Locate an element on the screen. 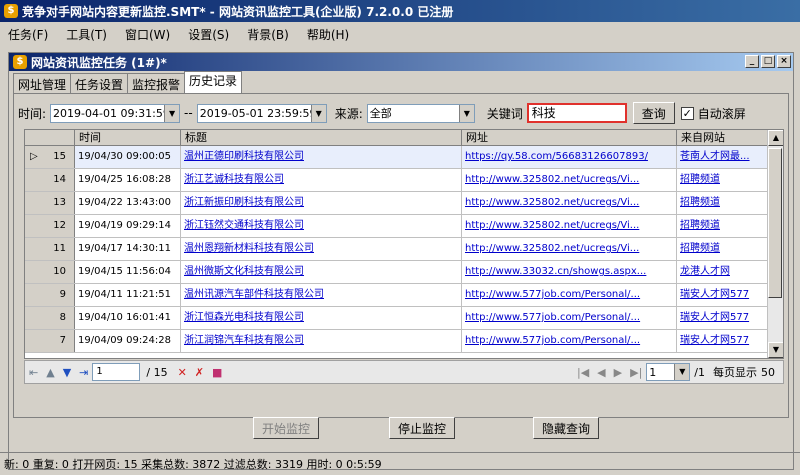 The width and height of the screenshot is (800, 475). scroll-thumb is located at coordinates (775, 223).